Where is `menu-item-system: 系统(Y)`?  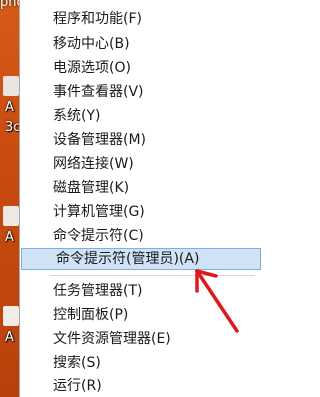 menu-item-system: 系统(Y) is located at coordinates (76, 116).